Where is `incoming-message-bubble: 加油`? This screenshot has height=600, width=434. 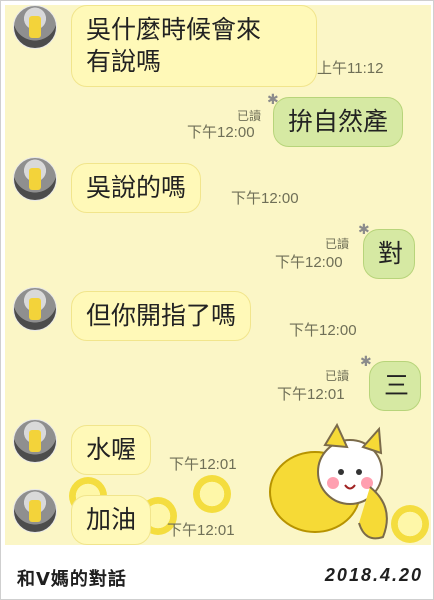 incoming-message-bubble: 加油 is located at coordinates (111, 520).